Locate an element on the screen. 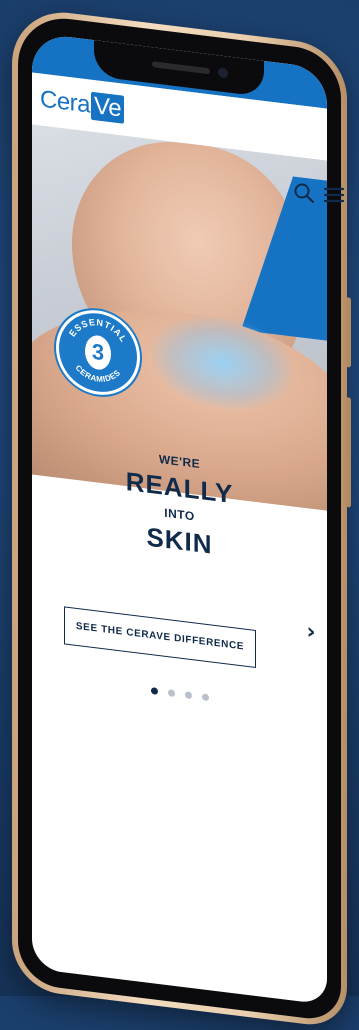  logo-text-box: Ve is located at coordinates (108, 107).